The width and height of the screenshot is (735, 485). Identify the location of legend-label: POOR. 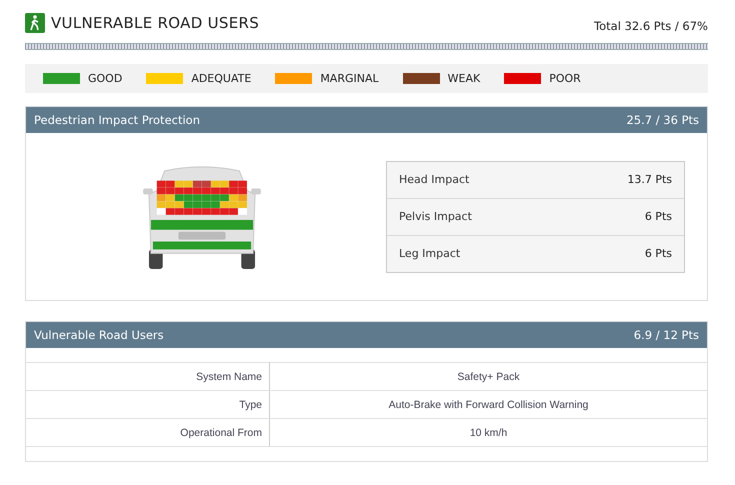
(565, 78).